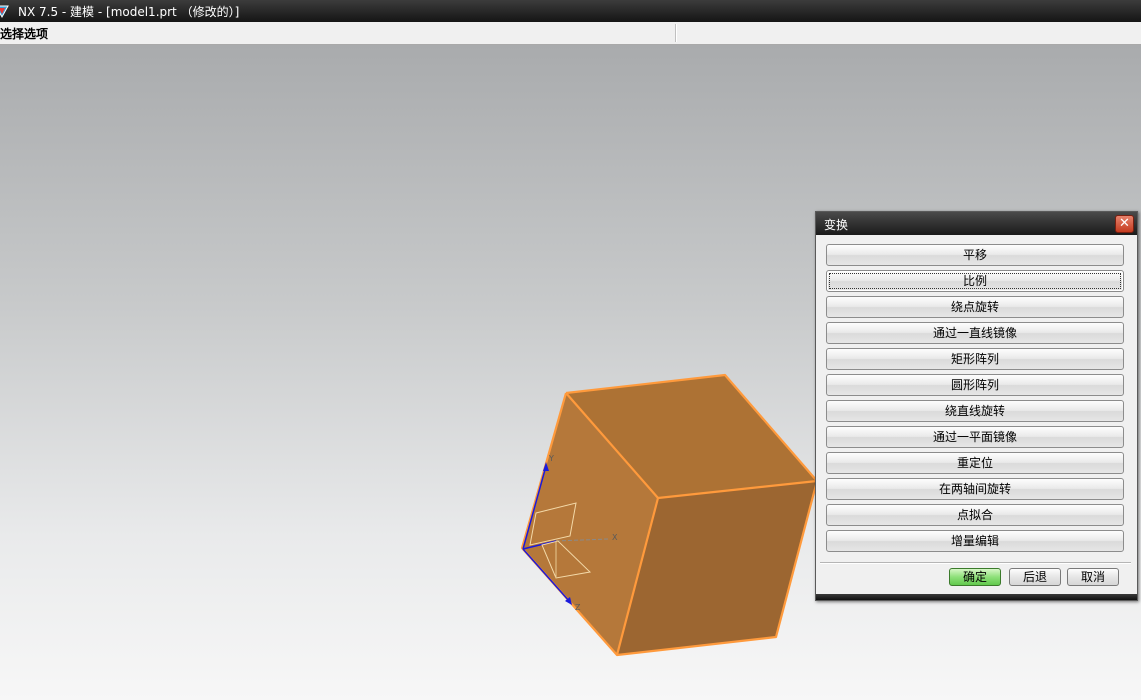  What do you see at coordinates (975, 307) in the screenshot?
I see `option-rotate-about-point-button: 绕点旋转` at bounding box center [975, 307].